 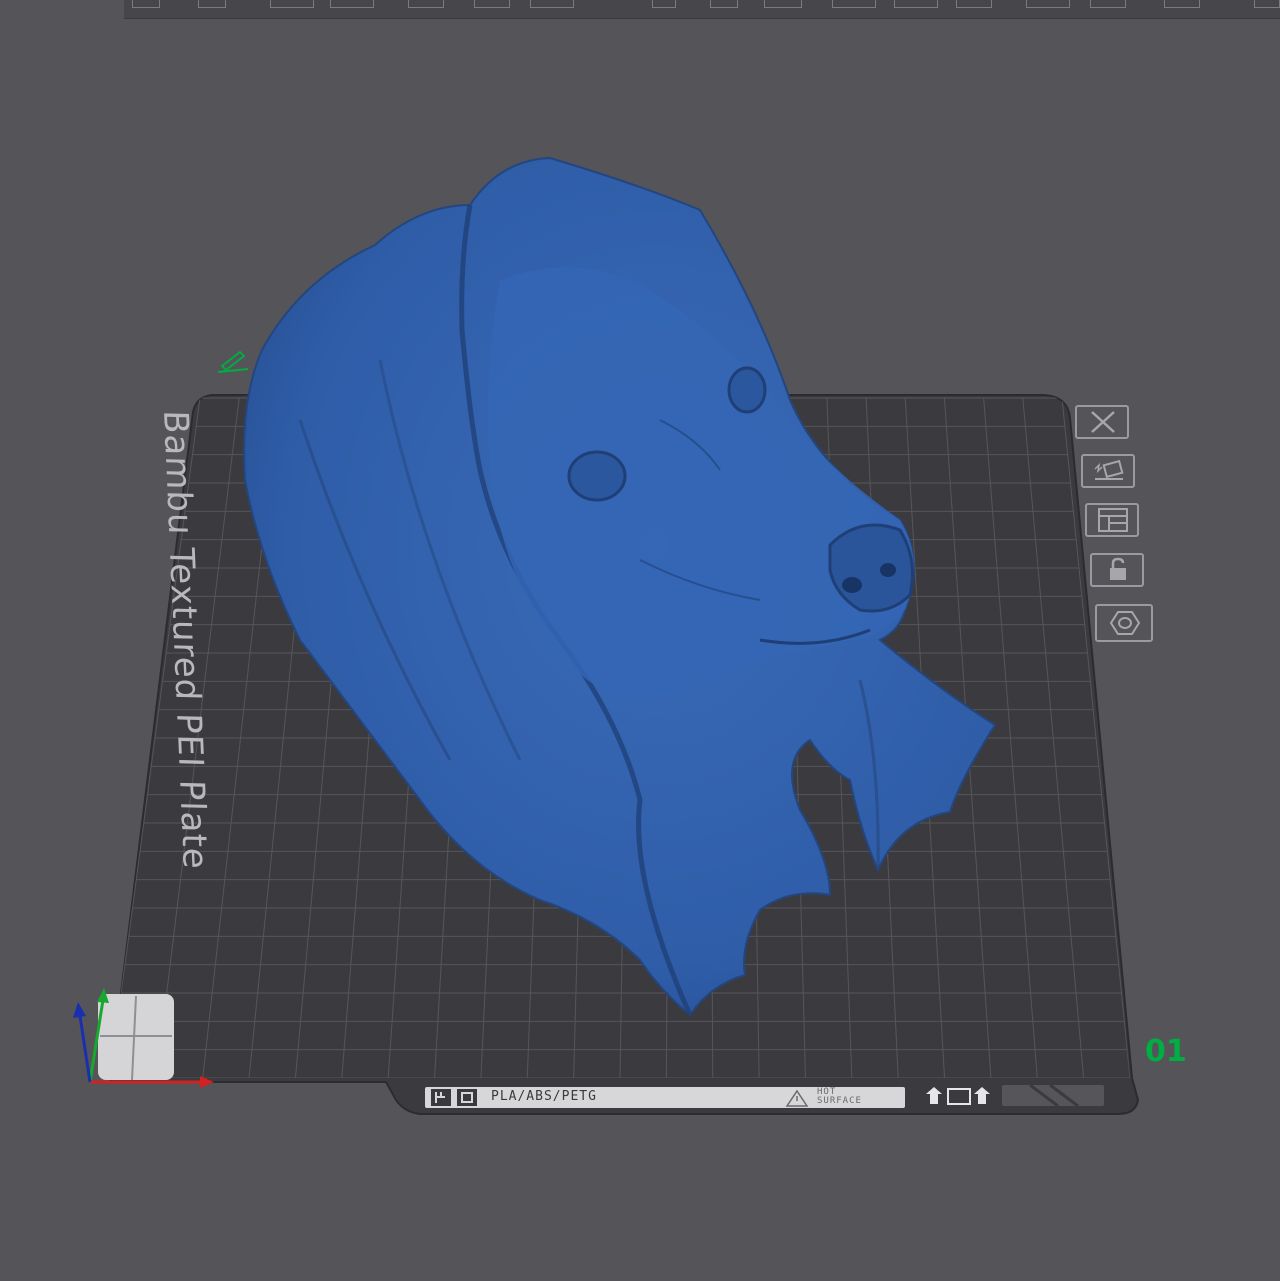 I want to click on lock-icon, so click(x=1118, y=568).